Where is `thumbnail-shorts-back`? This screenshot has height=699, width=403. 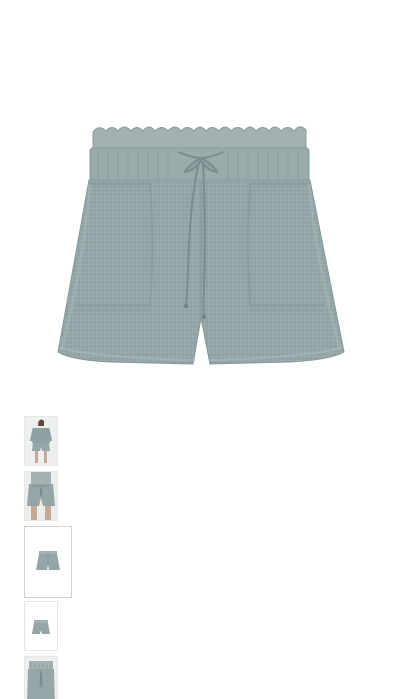
thumbnail-shorts-back is located at coordinates (41, 626).